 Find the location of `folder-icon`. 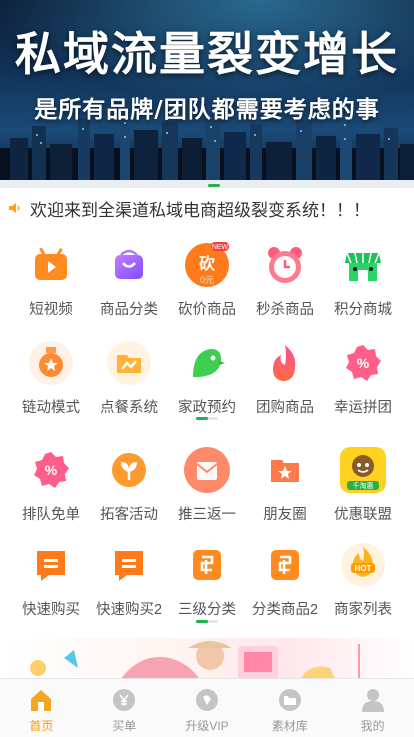

folder-icon is located at coordinates (289, 700).